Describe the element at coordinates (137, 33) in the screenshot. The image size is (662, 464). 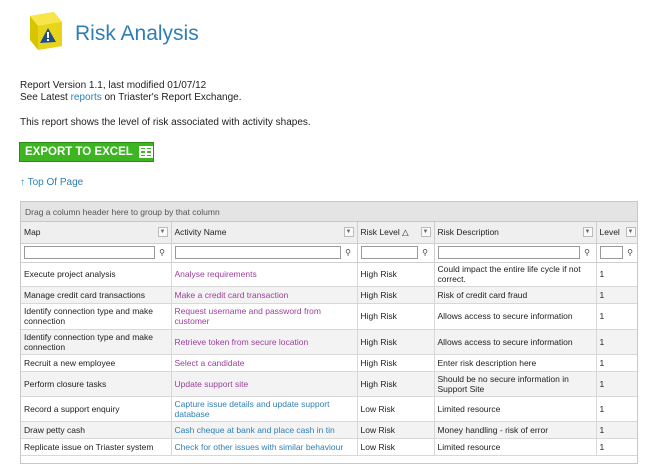
I see `page-title: Risk Analysis` at that location.